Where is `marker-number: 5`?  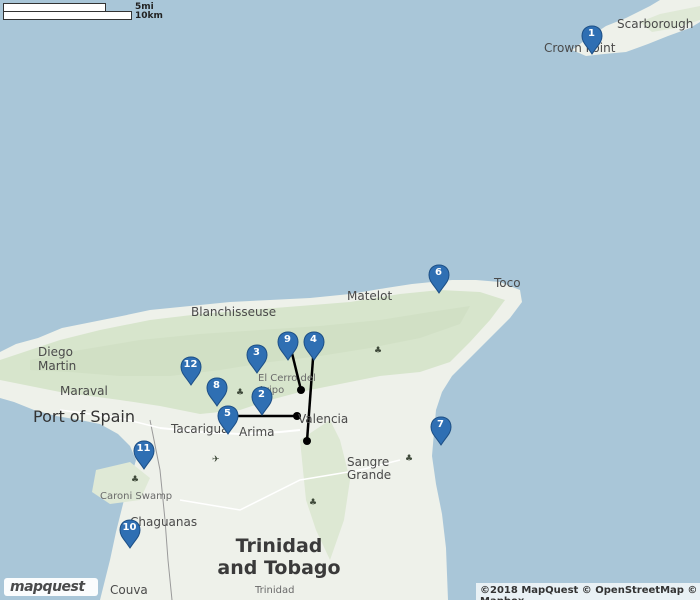 marker-number: 5 is located at coordinates (227, 413).